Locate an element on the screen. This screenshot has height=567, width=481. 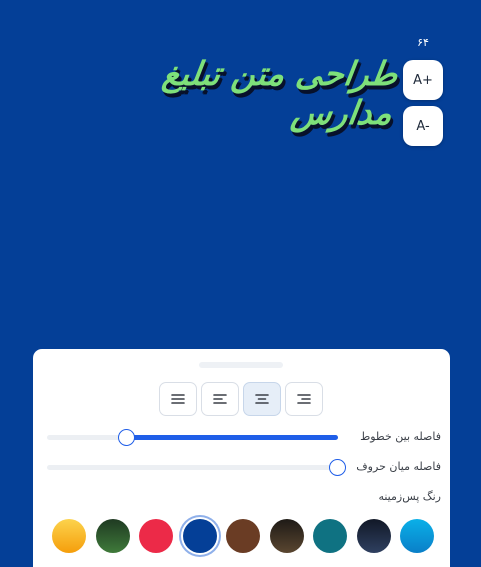
letter-spacing-slider is located at coordinates (196, 467).